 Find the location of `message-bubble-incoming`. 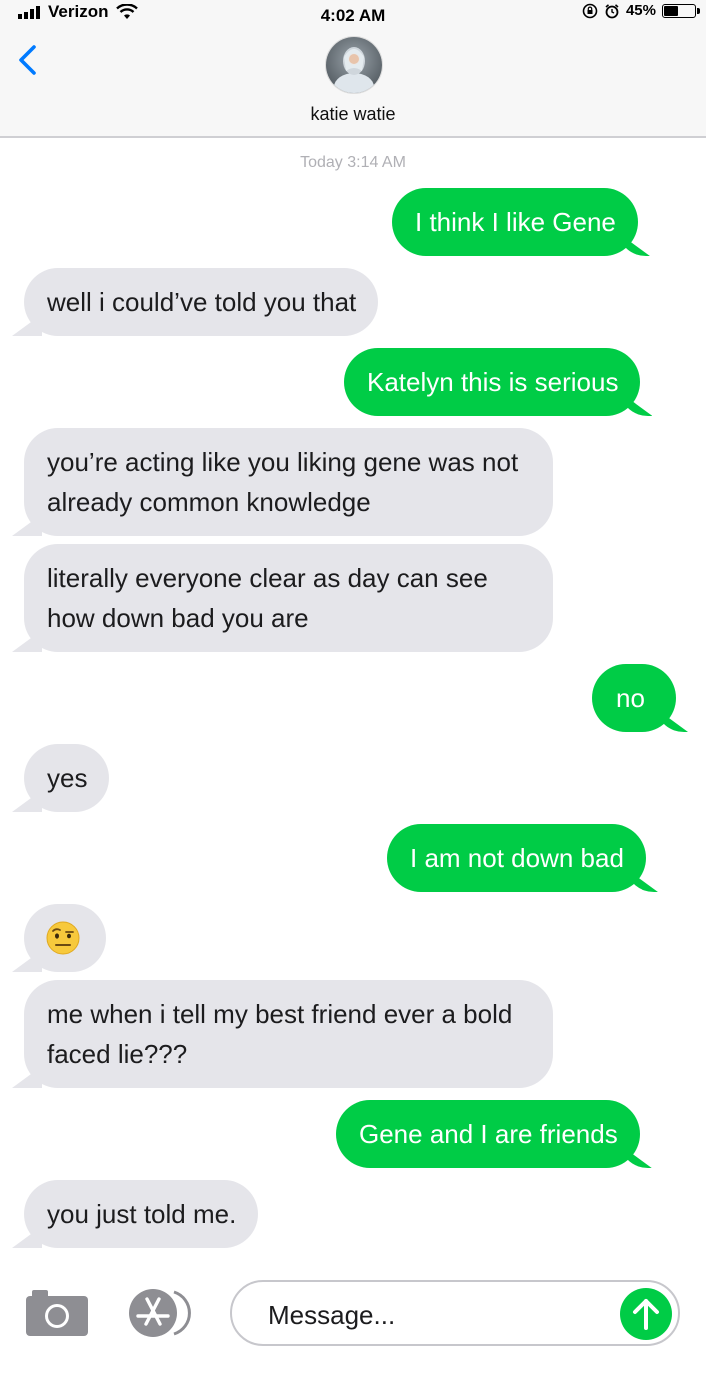

message-bubble-incoming is located at coordinates (65, 938).